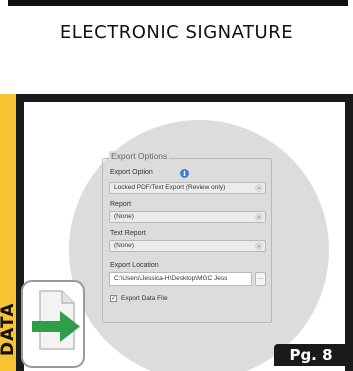 Image resolution: width=353 pixels, height=371 pixels. What do you see at coordinates (139, 156) in the screenshot?
I see `export-options-legend: Export Options` at bounding box center [139, 156].